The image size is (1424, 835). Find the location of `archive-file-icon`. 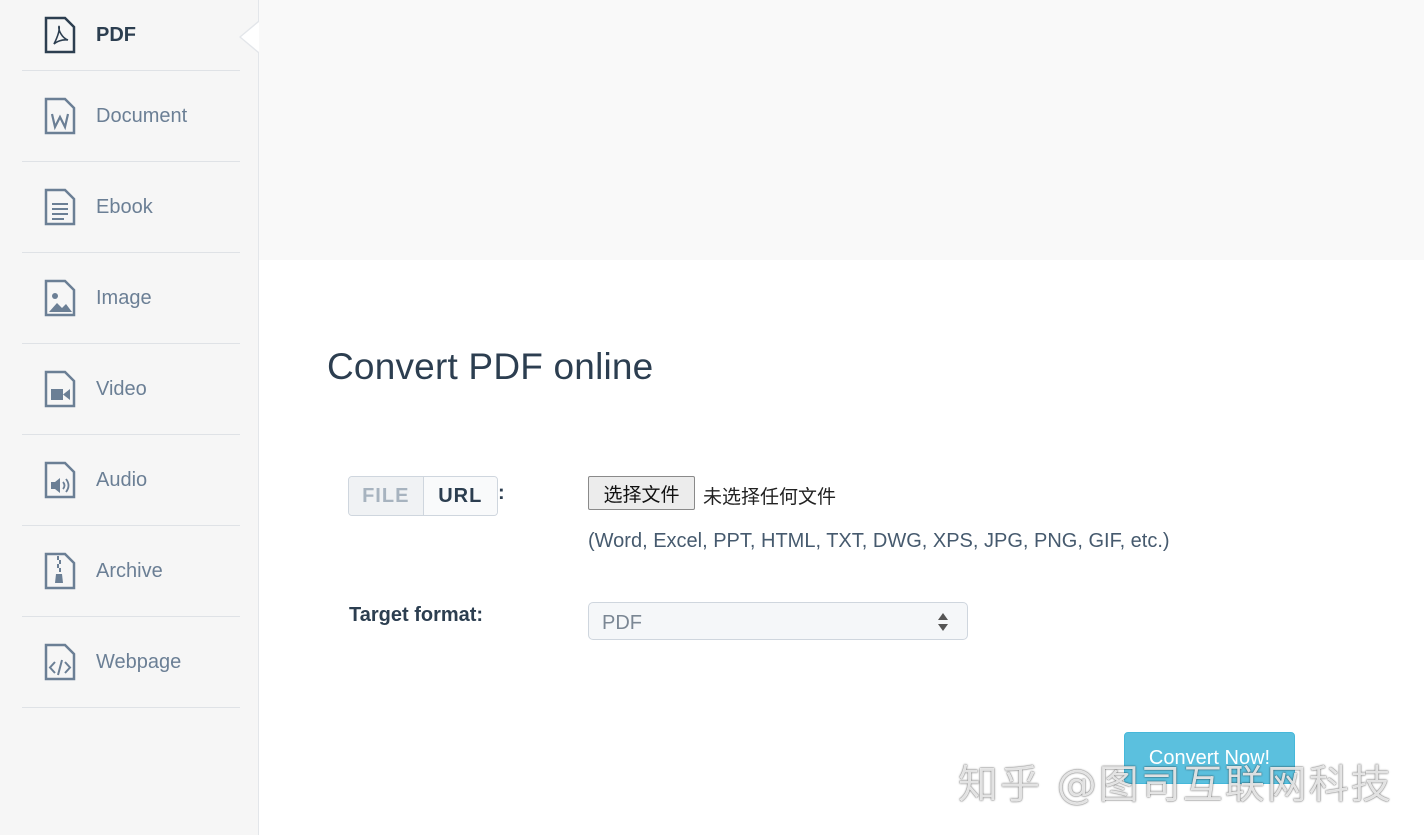

archive-file-icon is located at coordinates (60, 571).